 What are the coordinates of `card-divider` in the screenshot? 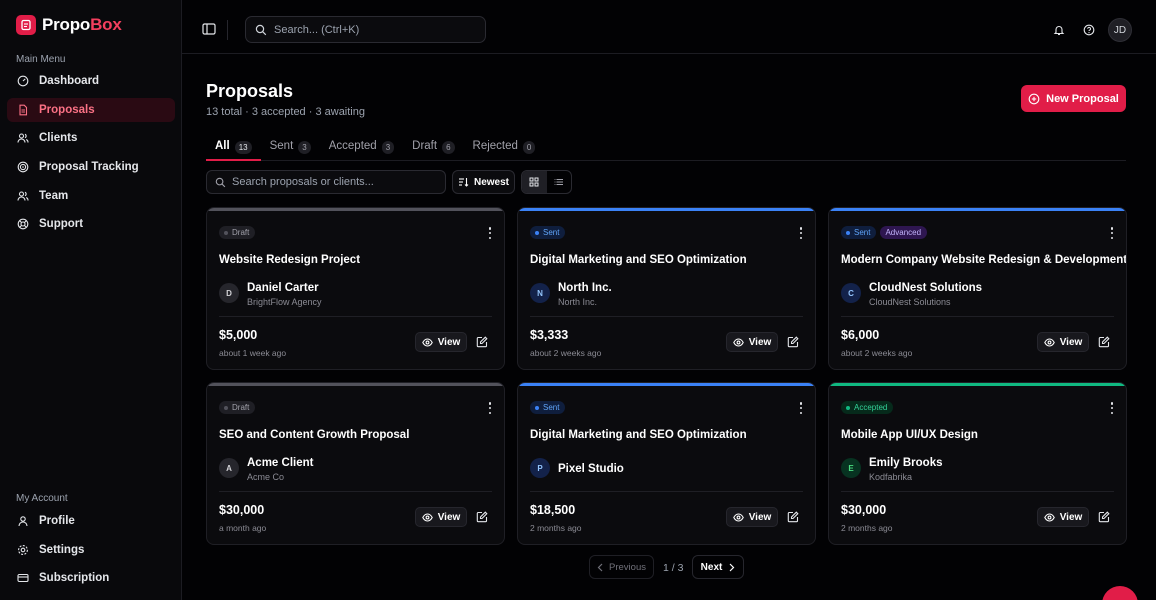 It's located at (977, 316).